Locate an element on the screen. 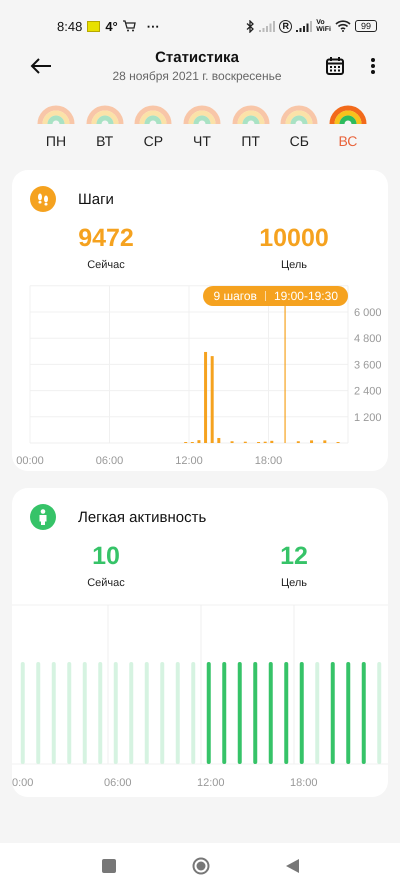  stat-value: 9472 is located at coordinates (106, 238).